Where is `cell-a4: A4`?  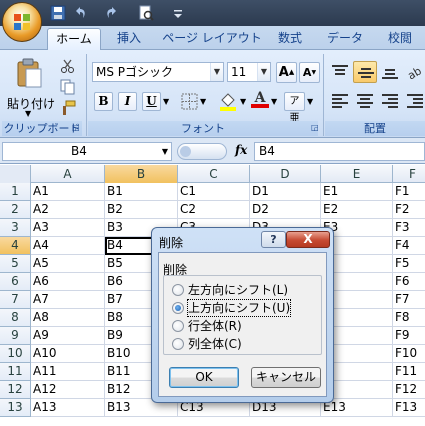
cell-a4: A4 is located at coordinates (68, 246).